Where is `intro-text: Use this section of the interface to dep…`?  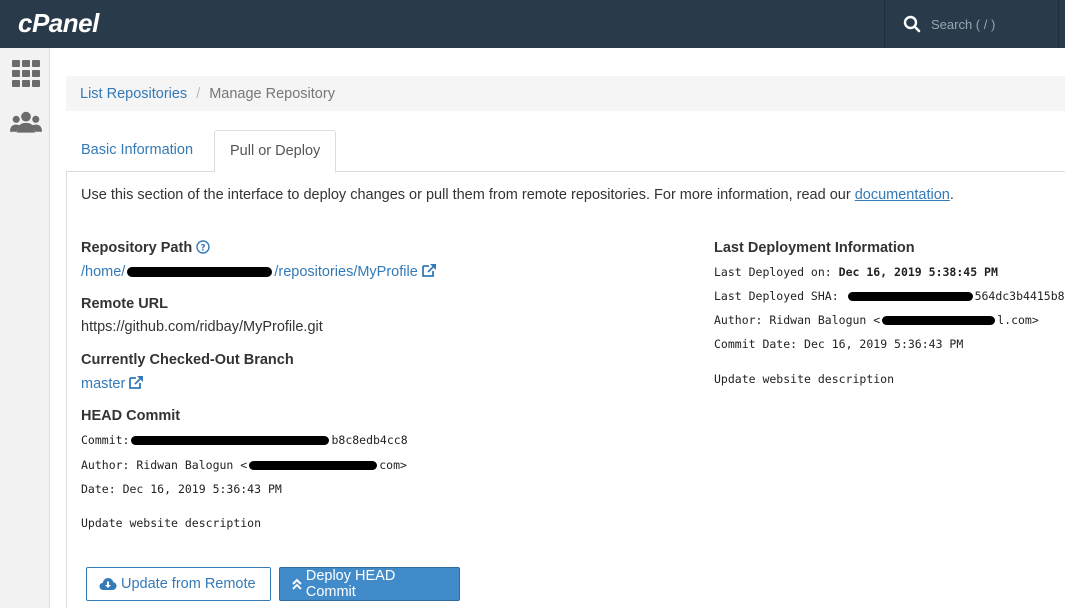
intro-text: Use this section of the interface to dep… is located at coordinates (517, 195).